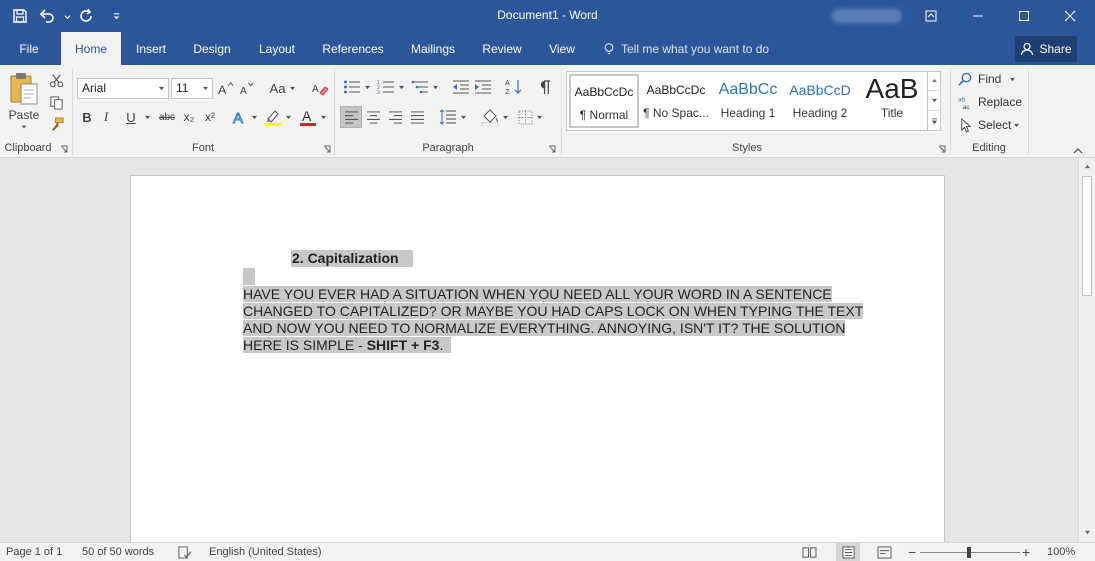 This screenshot has height=561, width=1095. Describe the element at coordinates (351, 117) in the screenshot. I see `align-left-button` at that location.